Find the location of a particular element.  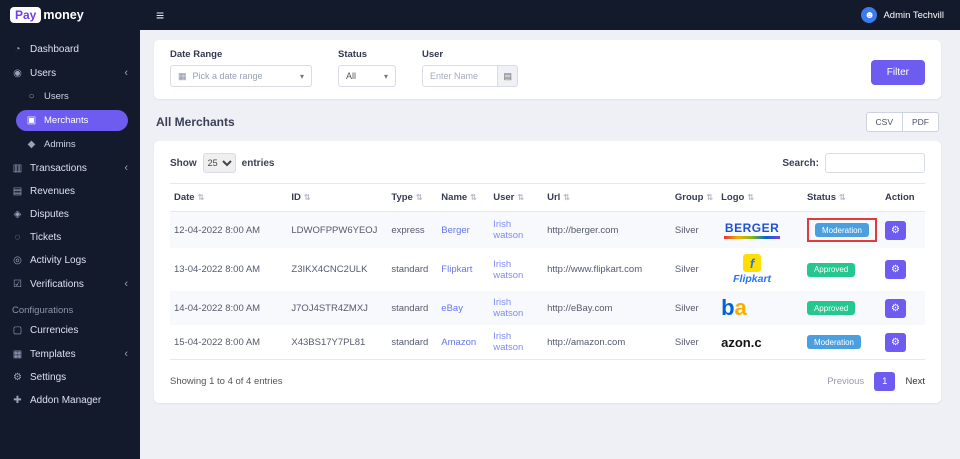

status-selected-value: All is located at coordinates (351, 76).